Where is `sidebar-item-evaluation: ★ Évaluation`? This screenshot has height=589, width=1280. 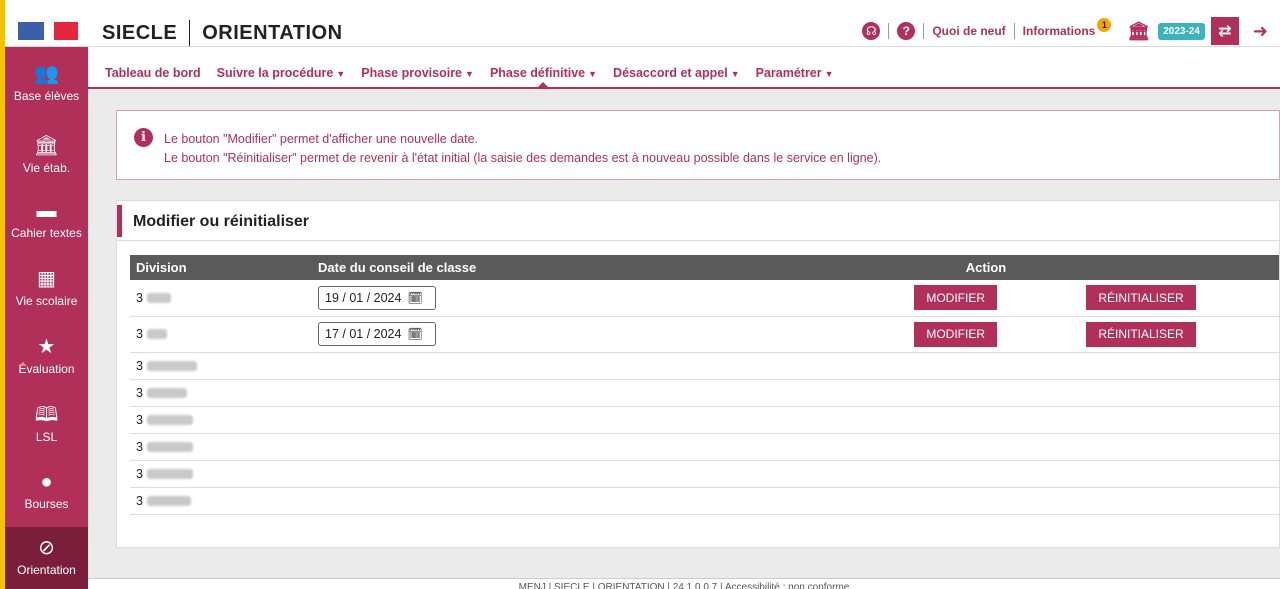 sidebar-item-evaluation: ★ Évaluation is located at coordinates (46, 356).